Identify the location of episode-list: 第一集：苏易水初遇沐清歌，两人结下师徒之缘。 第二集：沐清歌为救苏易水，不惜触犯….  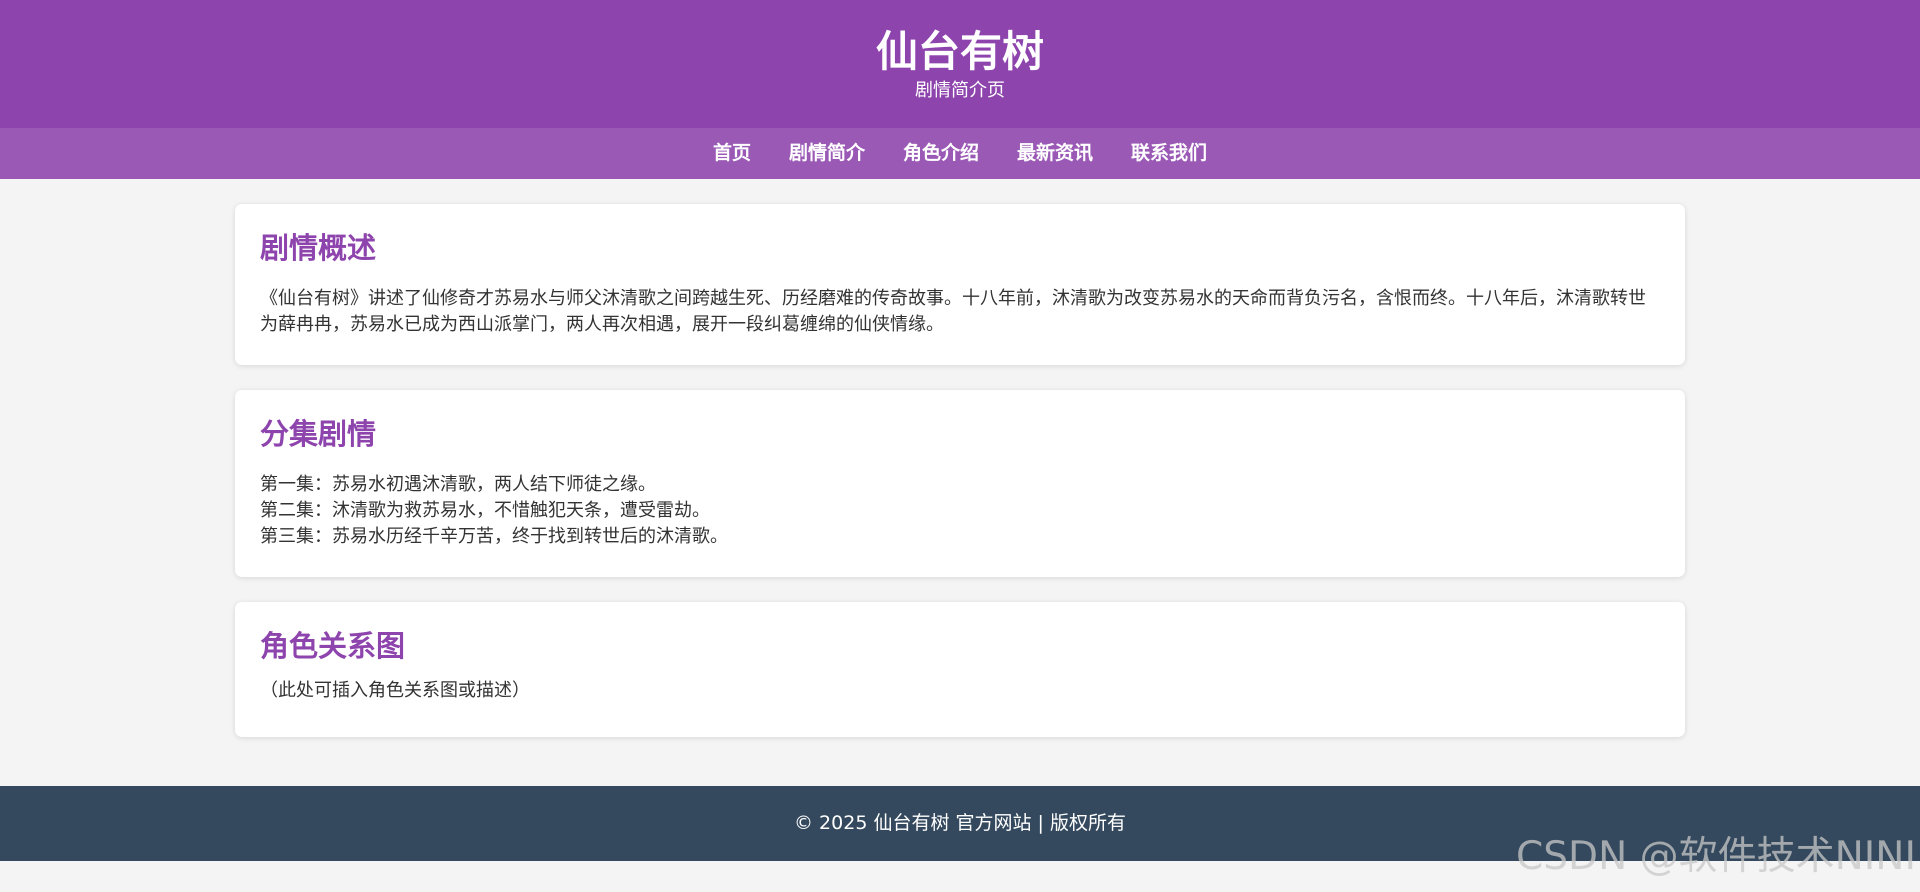
(960, 511).